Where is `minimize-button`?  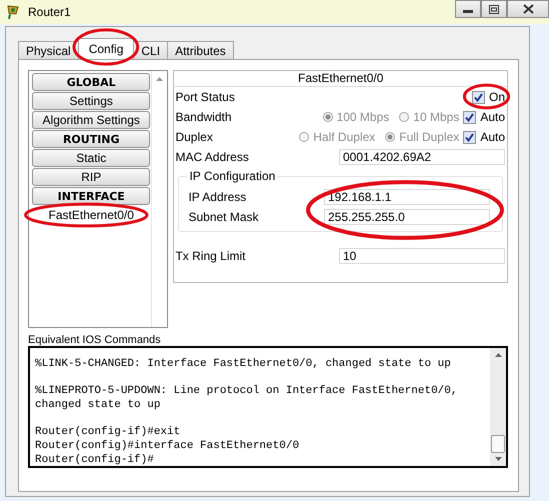 minimize-button is located at coordinates (468, 9).